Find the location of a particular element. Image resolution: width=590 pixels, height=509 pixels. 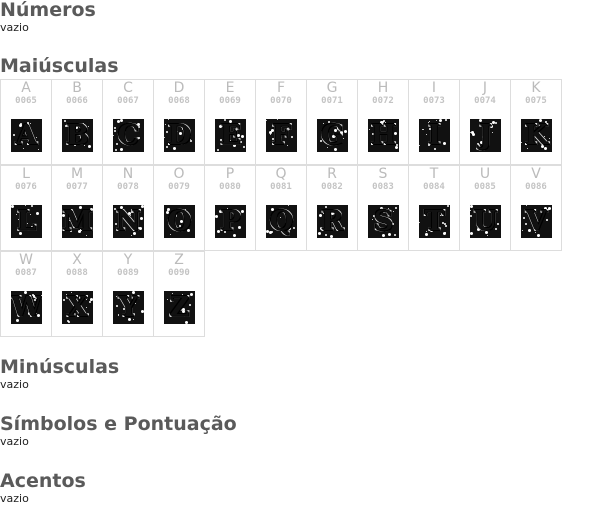

glyph-cell: W 0087 W is located at coordinates (26, 294).